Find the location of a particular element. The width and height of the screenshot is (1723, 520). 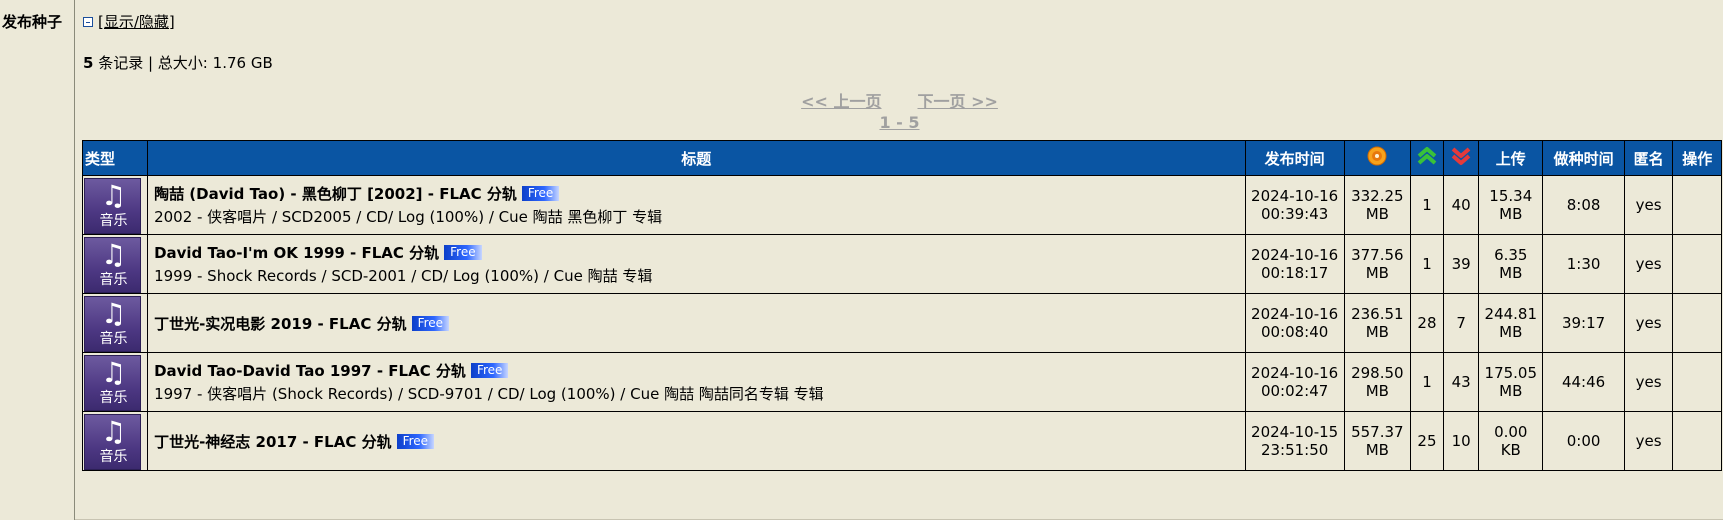

torrent-title-link: 陶喆 (David Tao) - 黑色柳丁 [2002] - FLAC 分轨 is located at coordinates (335, 194).